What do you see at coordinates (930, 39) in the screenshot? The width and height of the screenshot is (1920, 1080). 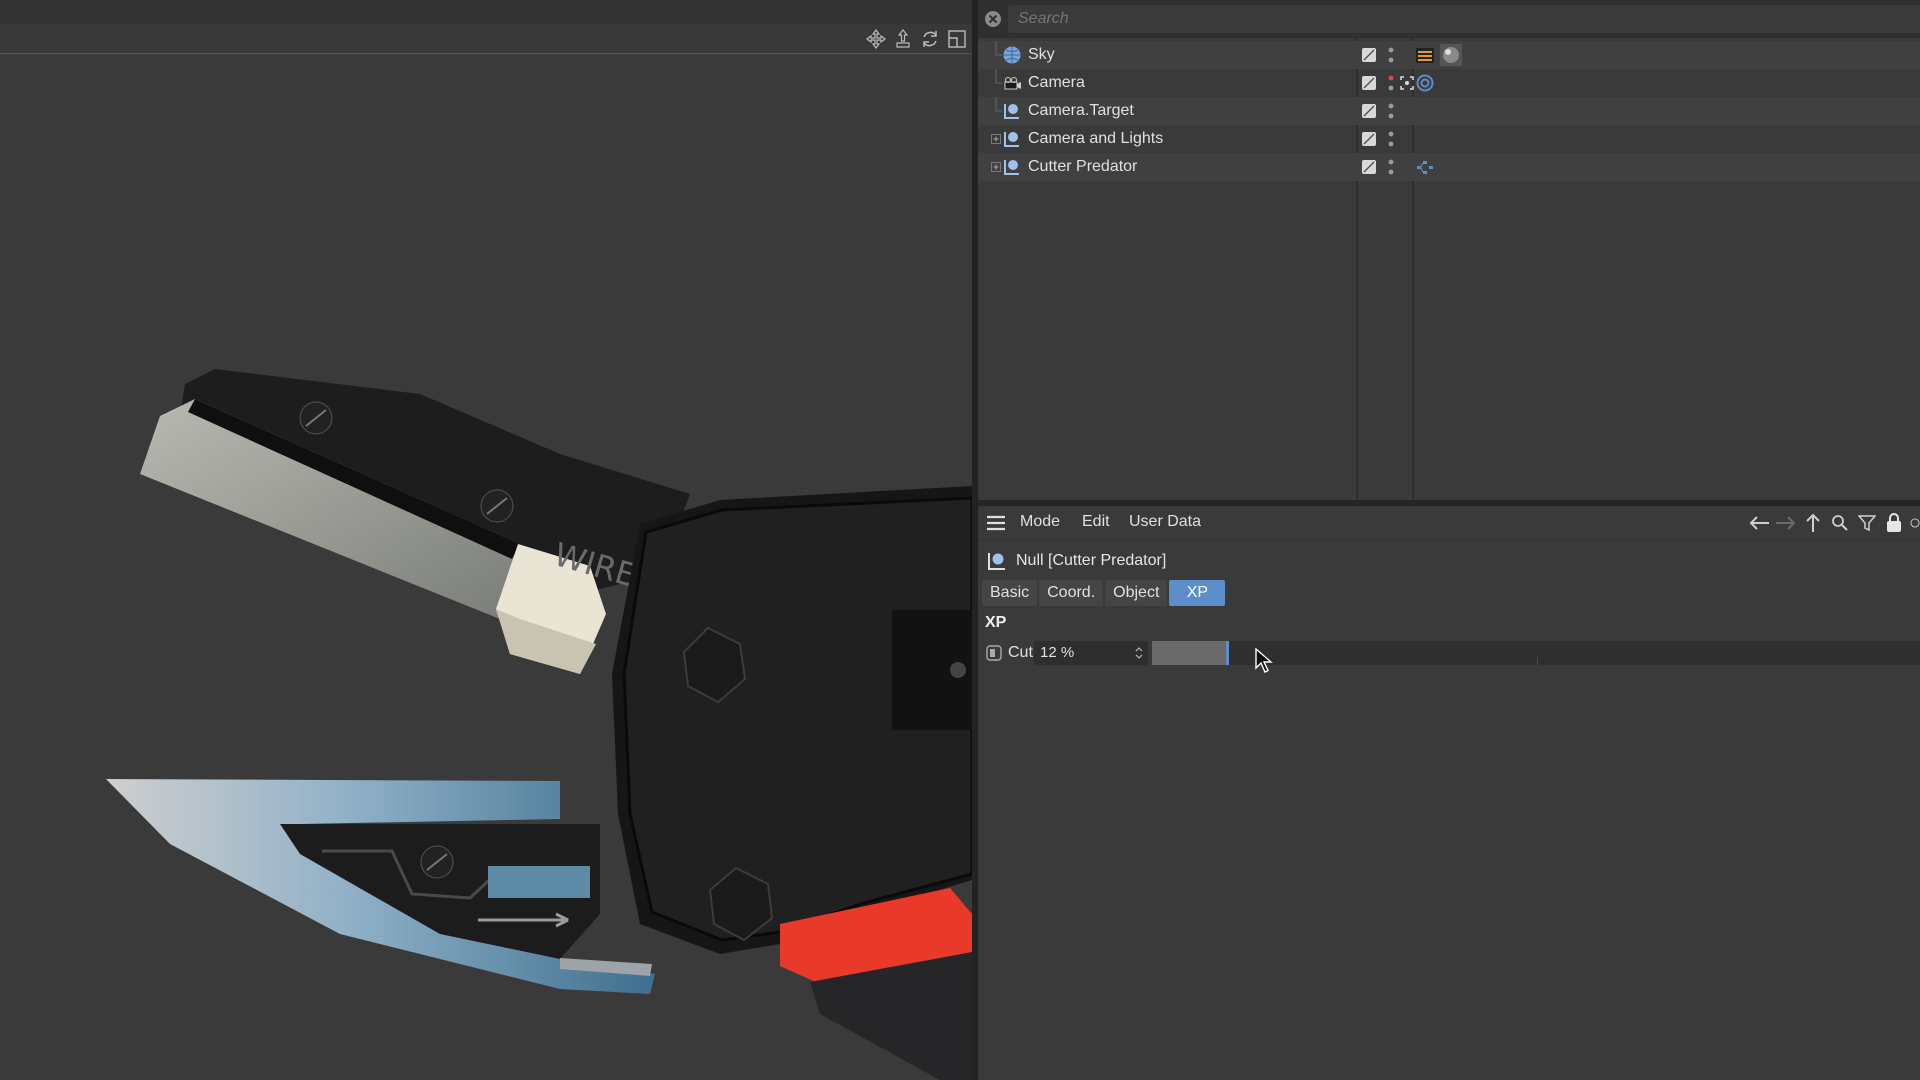 I see `rotate-view-icon` at bounding box center [930, 39].